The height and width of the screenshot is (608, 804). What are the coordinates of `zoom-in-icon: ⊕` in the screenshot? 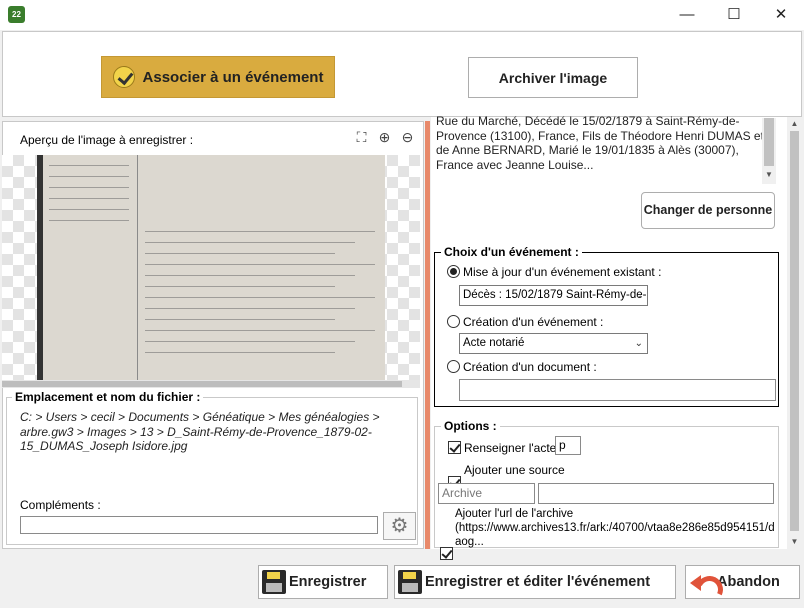 It's located at (384, 137).